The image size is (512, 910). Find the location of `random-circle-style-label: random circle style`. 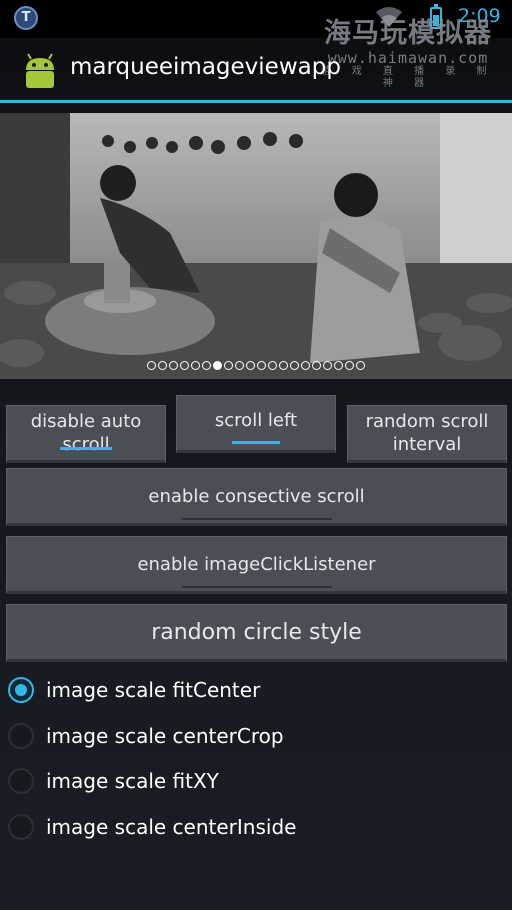

random-circle-style-label: random circle style is located at coordinates (256, 632).